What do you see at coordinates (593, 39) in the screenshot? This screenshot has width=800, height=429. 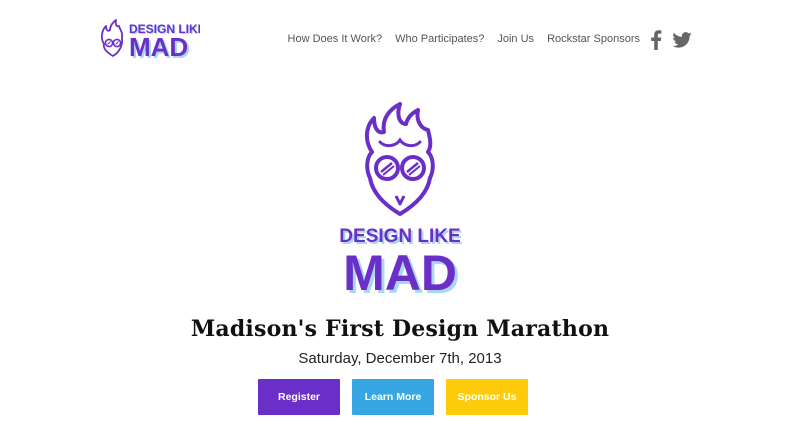 I see `nav-rockstar-sponsors: Rockstar Sponsors` at bounding box center [593, 39].